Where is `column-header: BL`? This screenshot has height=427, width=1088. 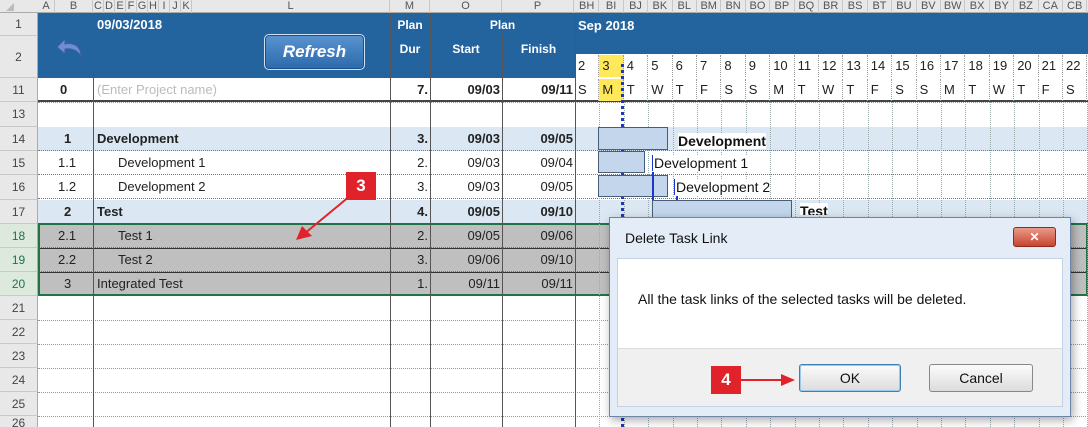 column-header: BL is located at coordinates (685, 6).